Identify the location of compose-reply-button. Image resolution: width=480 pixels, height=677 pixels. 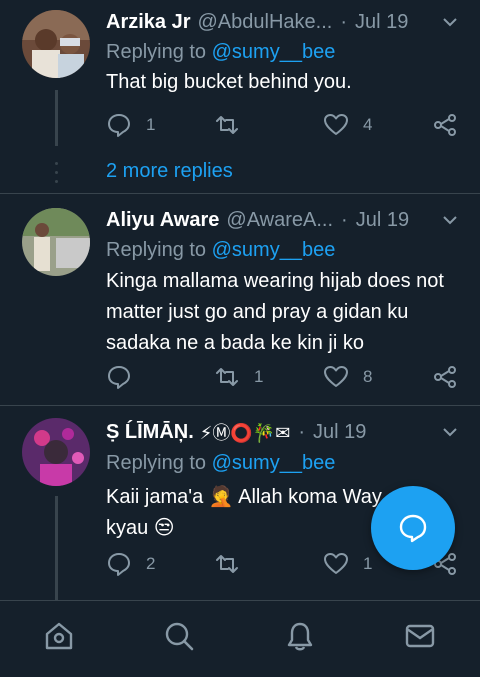
(413, 528).